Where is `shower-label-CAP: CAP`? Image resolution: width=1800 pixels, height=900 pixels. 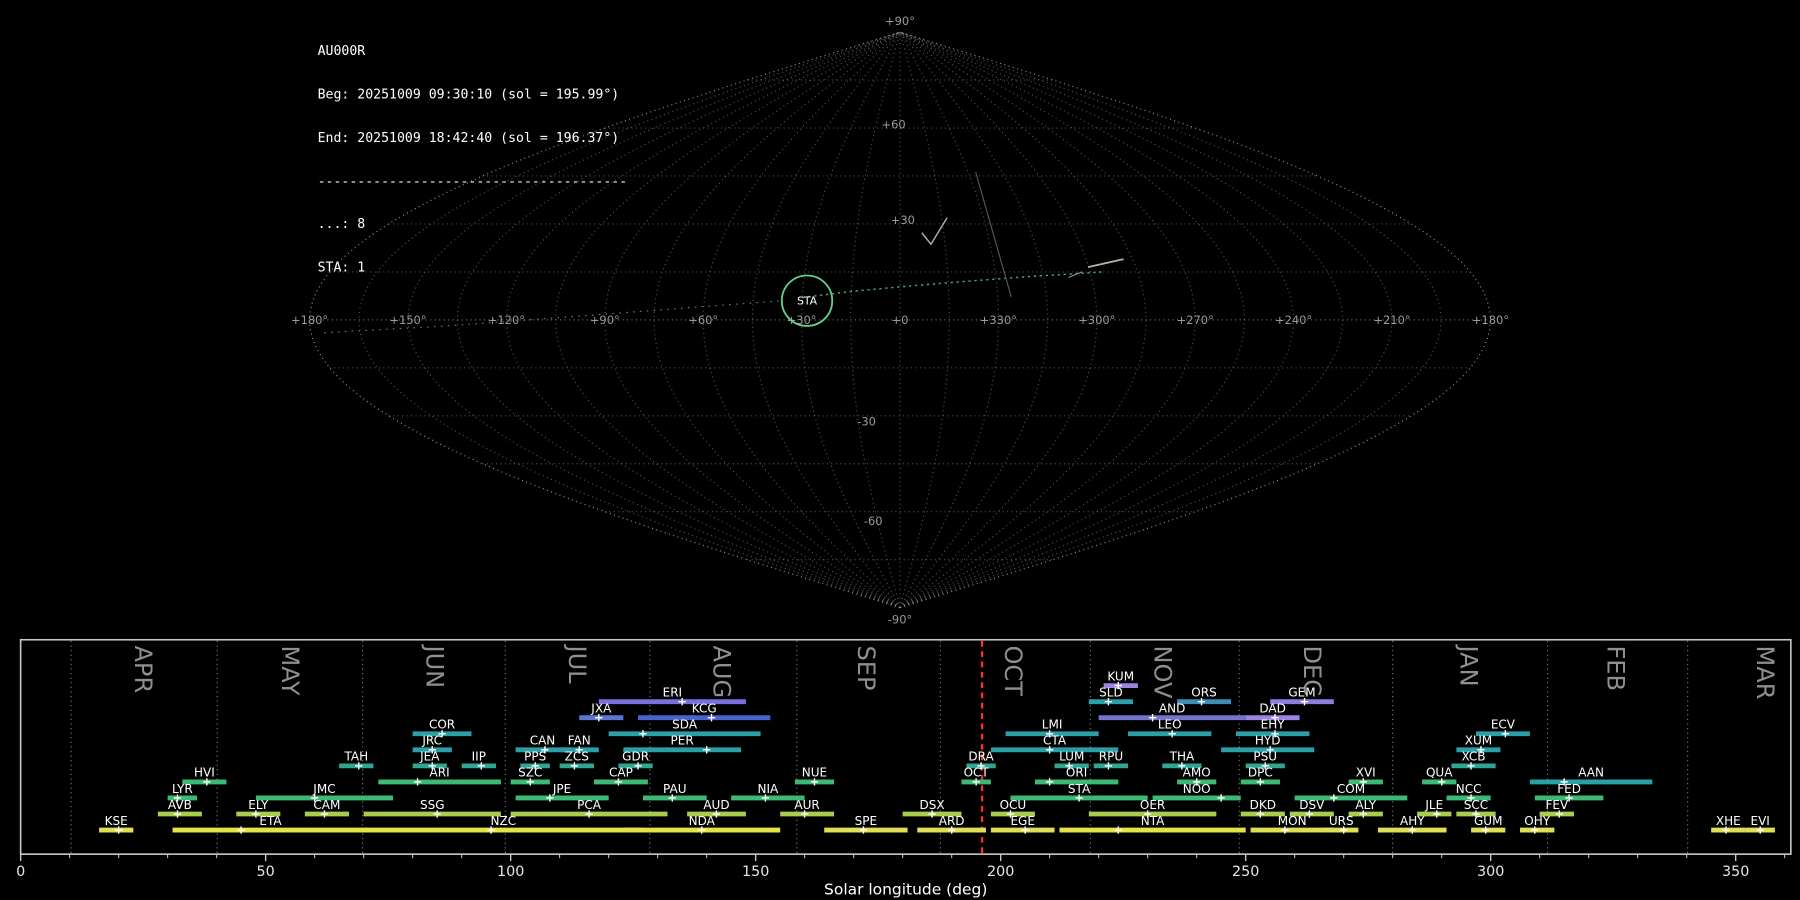
shower-label-CAP: CAP is located at coordinates (621, 773).